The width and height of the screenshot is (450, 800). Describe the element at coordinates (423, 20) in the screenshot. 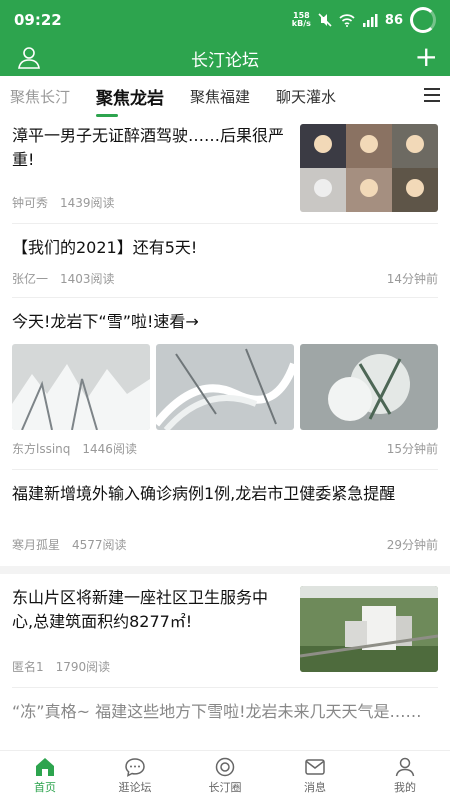

I see `battery-icon` at that location.